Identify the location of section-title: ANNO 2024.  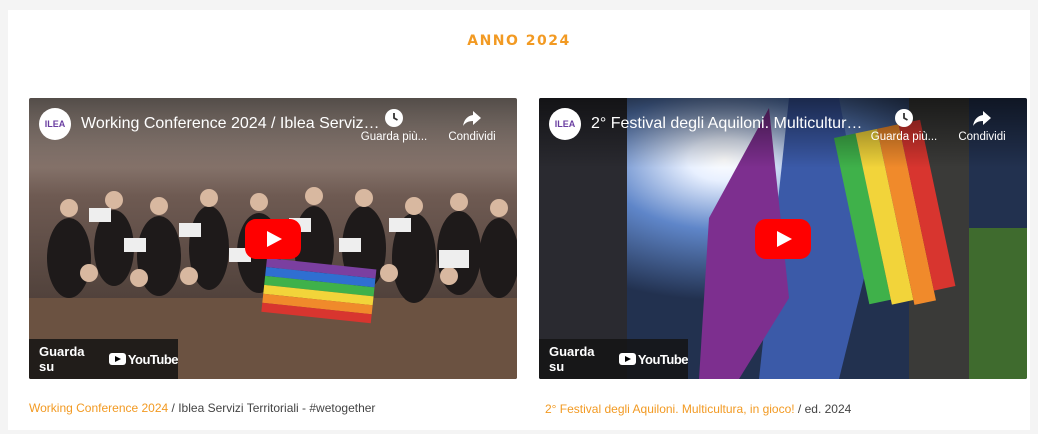
(519, 41).